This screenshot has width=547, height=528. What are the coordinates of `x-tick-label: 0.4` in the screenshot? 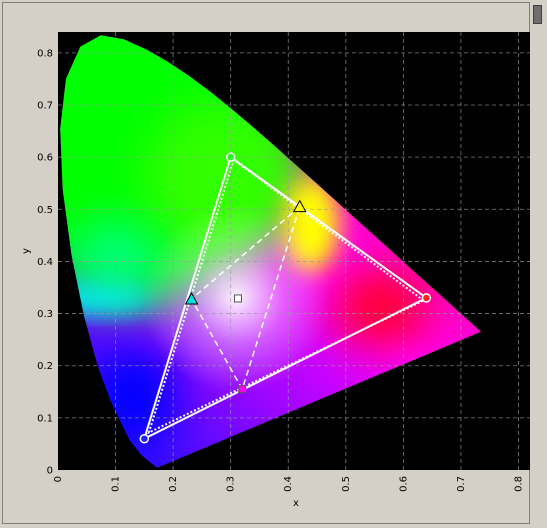 It's located at (288, 484).